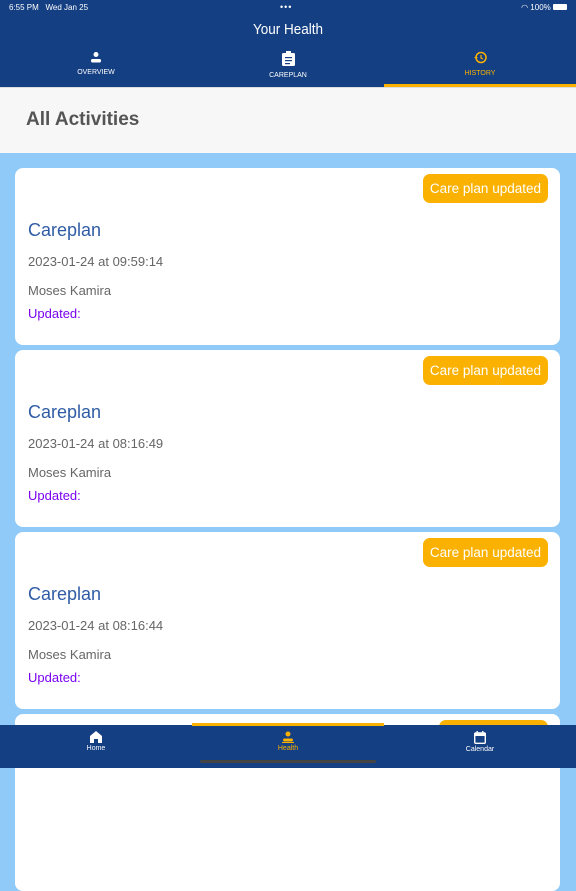 Image resolution: width=576 pixels, height=891 pixels. I want to click on nav-label: Home, so click(96, 748).